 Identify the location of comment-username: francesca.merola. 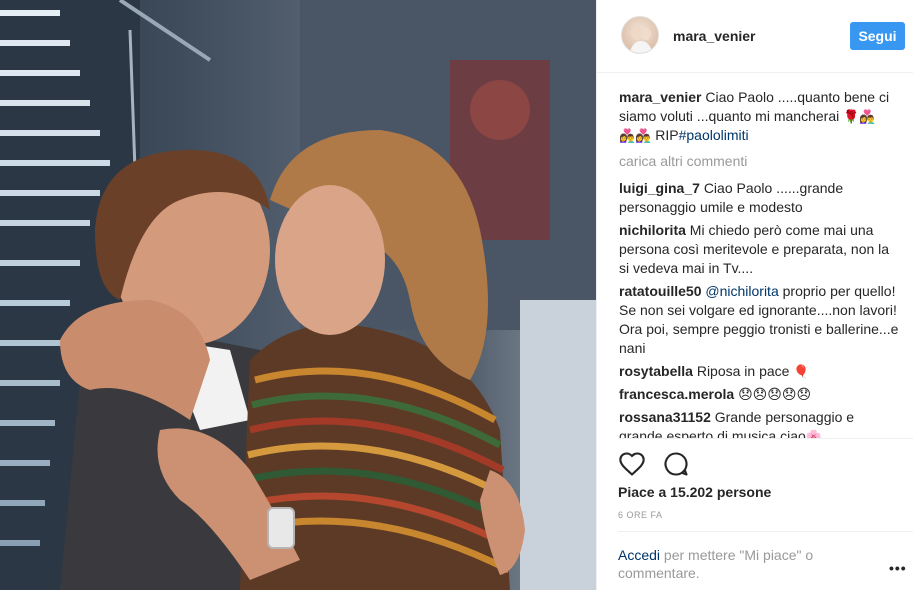
(676, 394).